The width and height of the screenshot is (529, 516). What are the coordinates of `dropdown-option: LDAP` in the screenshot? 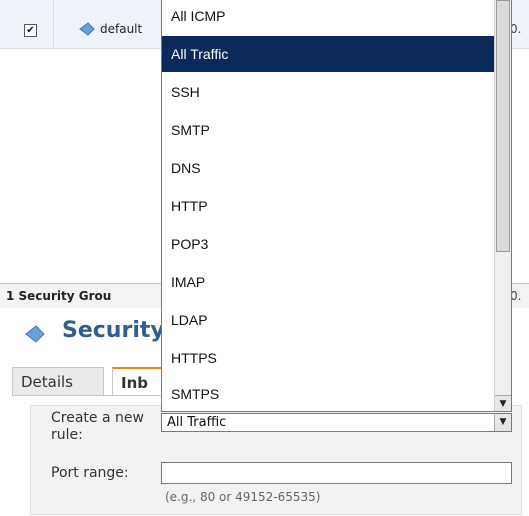 It's located at (328, 320).